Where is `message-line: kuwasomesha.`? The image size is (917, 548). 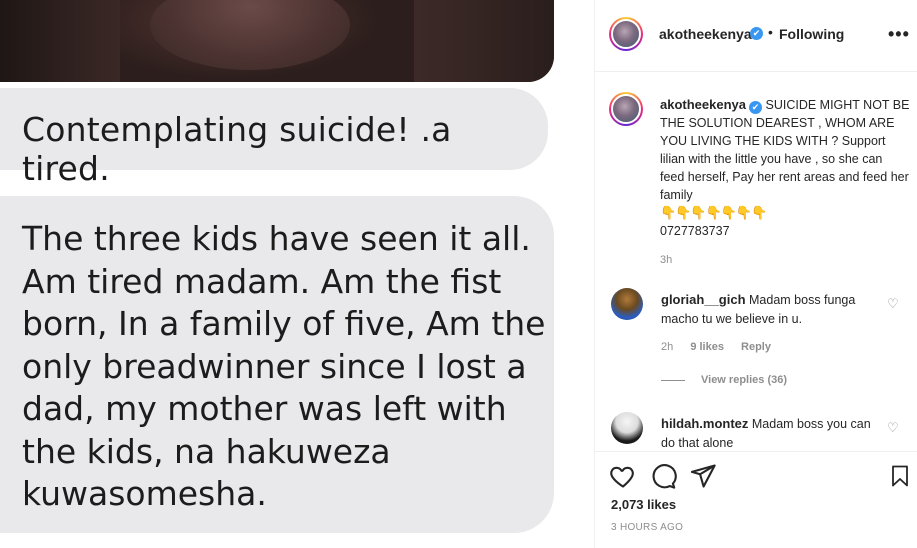 message-line: kuwasomesha. is located at coordinates (144, 493).